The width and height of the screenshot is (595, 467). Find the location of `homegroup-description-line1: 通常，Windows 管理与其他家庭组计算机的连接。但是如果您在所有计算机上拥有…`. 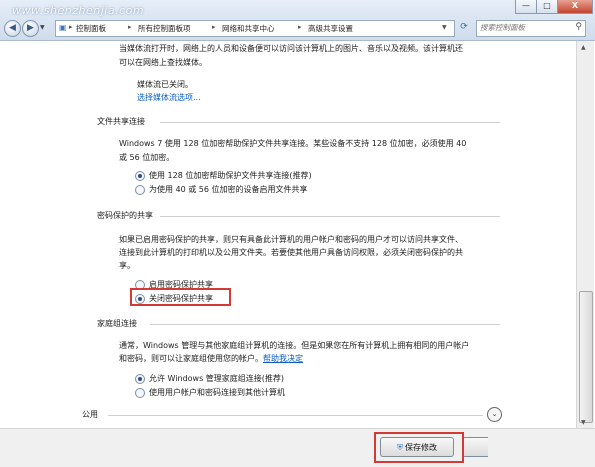

homegroup-description-line1: 通常，Windows 管理与其他家庭组计算机的连接。但是如果您在所有计算机上拥有… is located at coordinates (294, 345).